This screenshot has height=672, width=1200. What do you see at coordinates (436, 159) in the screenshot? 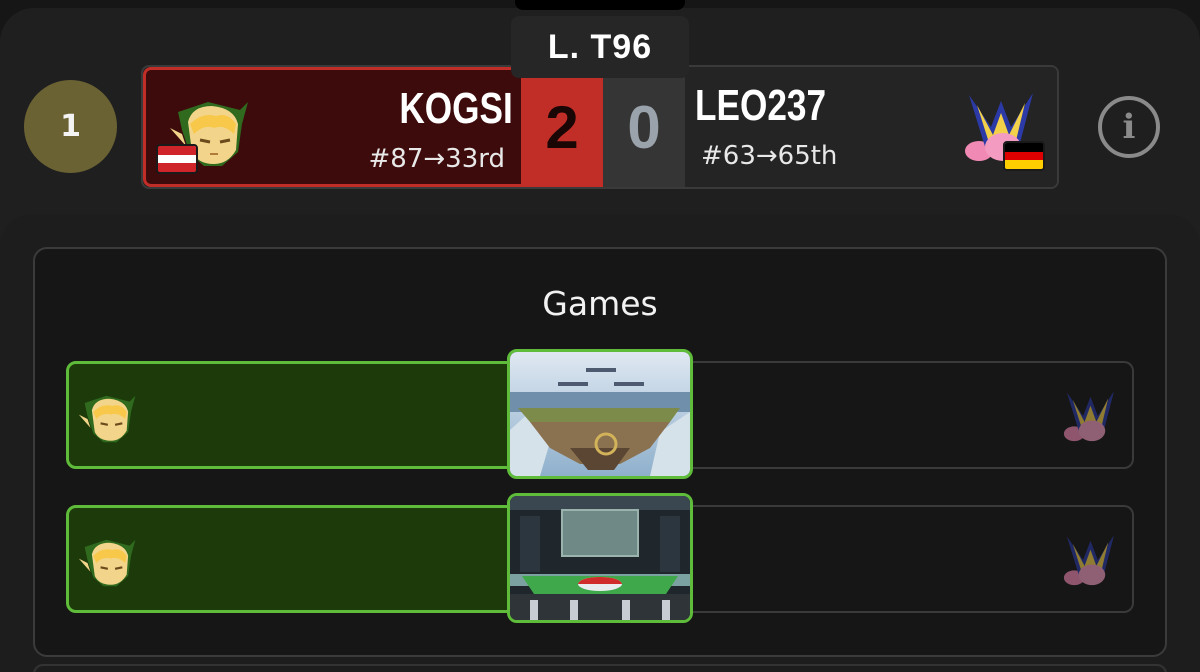
I see `left-player-rank: #87→33rd` at bounding box center [436, 159].